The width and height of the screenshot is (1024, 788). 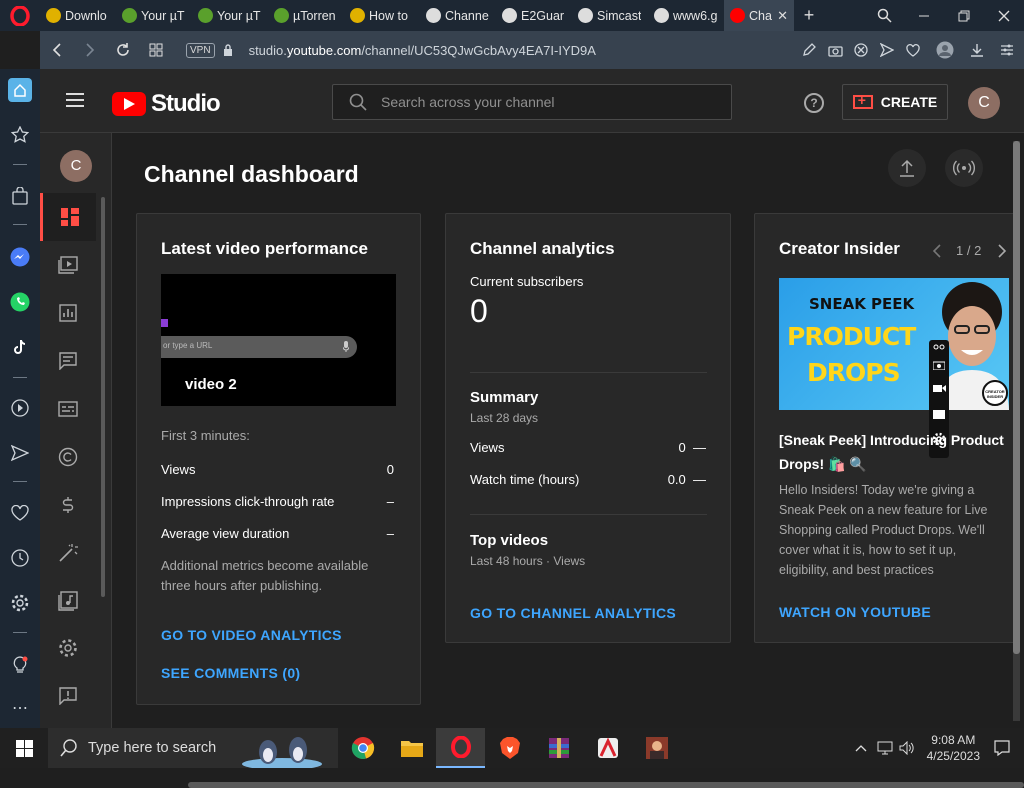 I want to click on video-thumbnail: or type a URL video 2, so click(x=278, y=340).